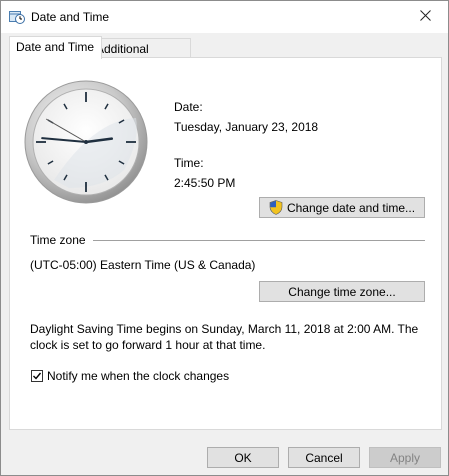 The height and width of the screenshot is (476, 449). I want to click on time-zone-value: (UTC-05:00) Eastern Time (US & Canada), so click(143, 265).